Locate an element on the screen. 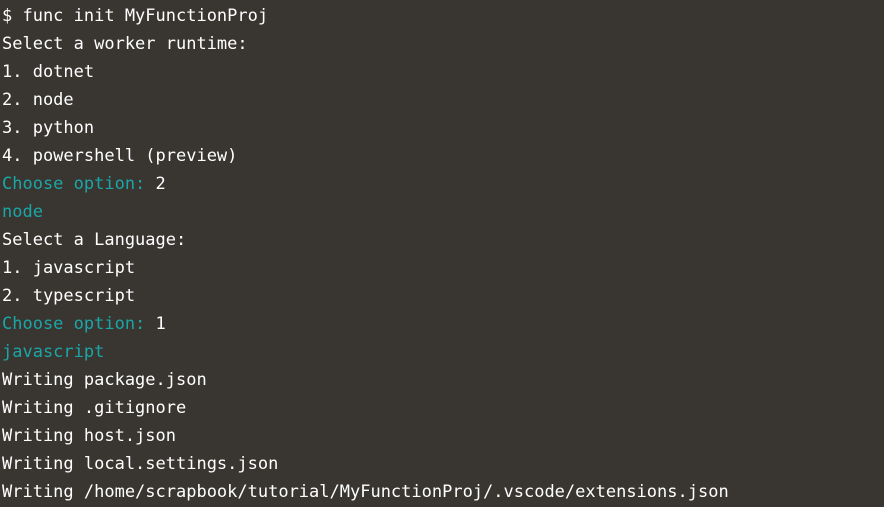 The height and width of the screenshot is (507, 884). language-prompt: Select a Language: is located at coordinates (94, 240).